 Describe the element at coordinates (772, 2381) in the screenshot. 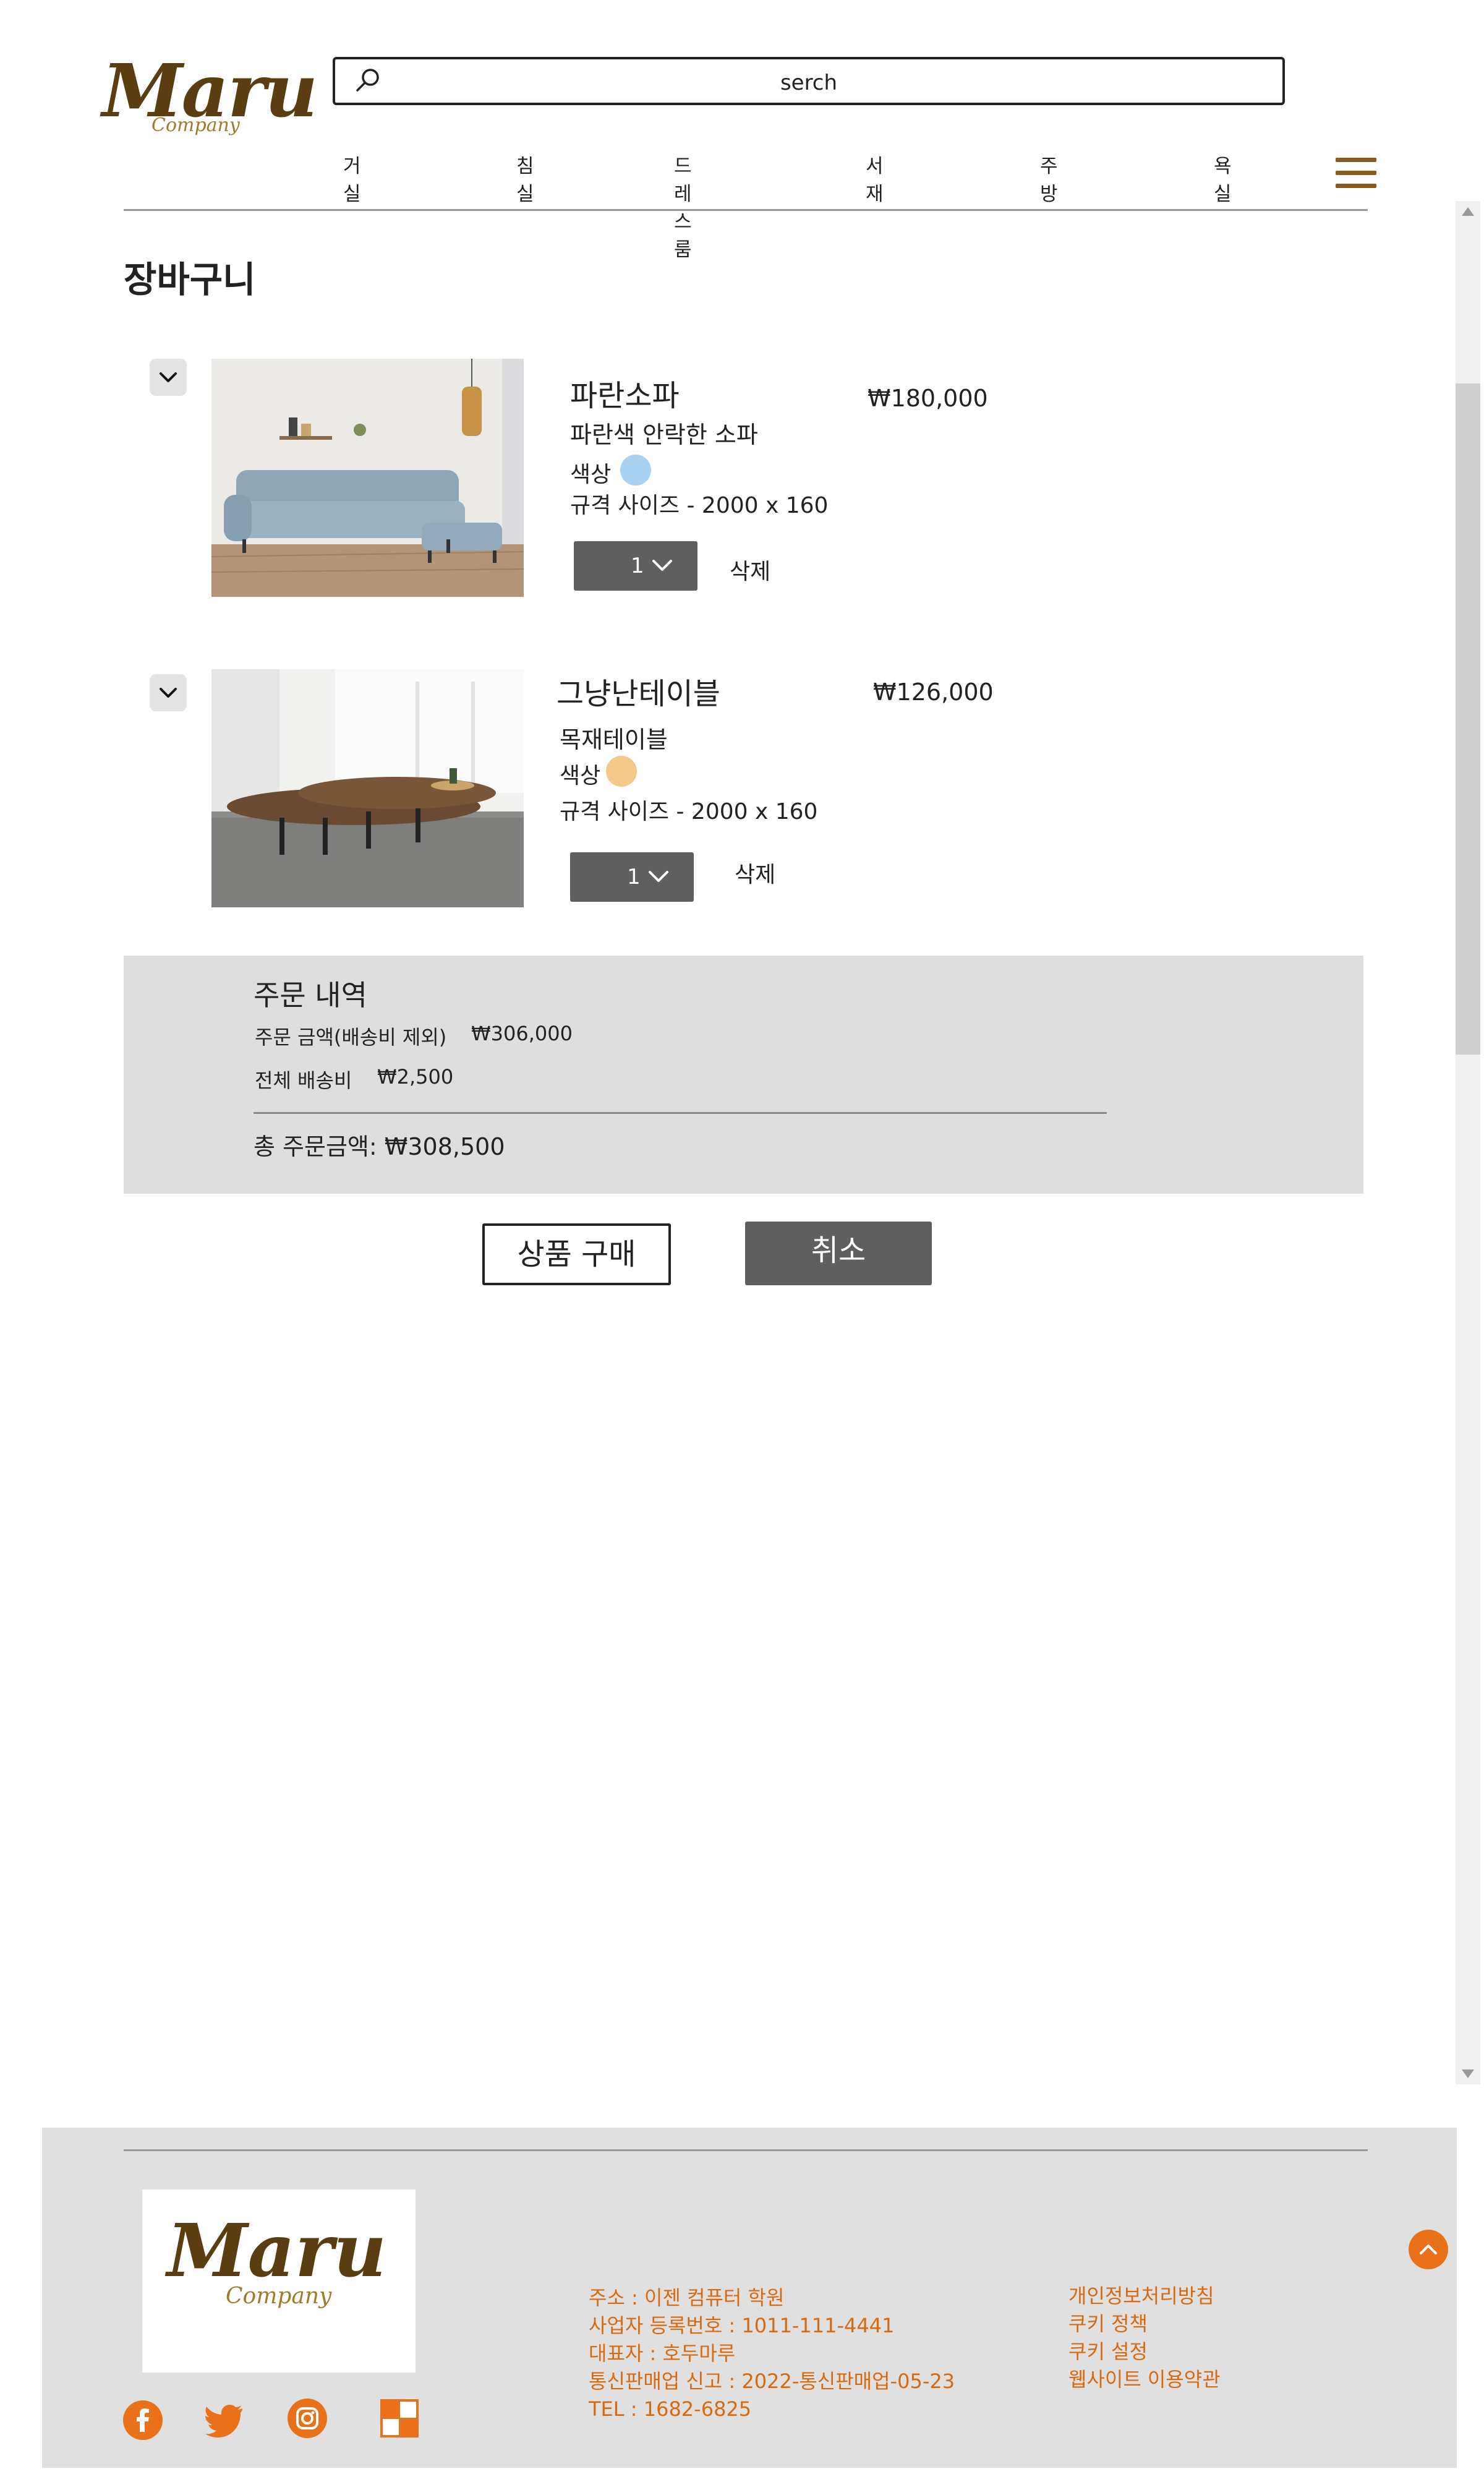

I see `mail-order-registration: 통신판매업 신고 : 2022-통신판매업-05-23` at that location.